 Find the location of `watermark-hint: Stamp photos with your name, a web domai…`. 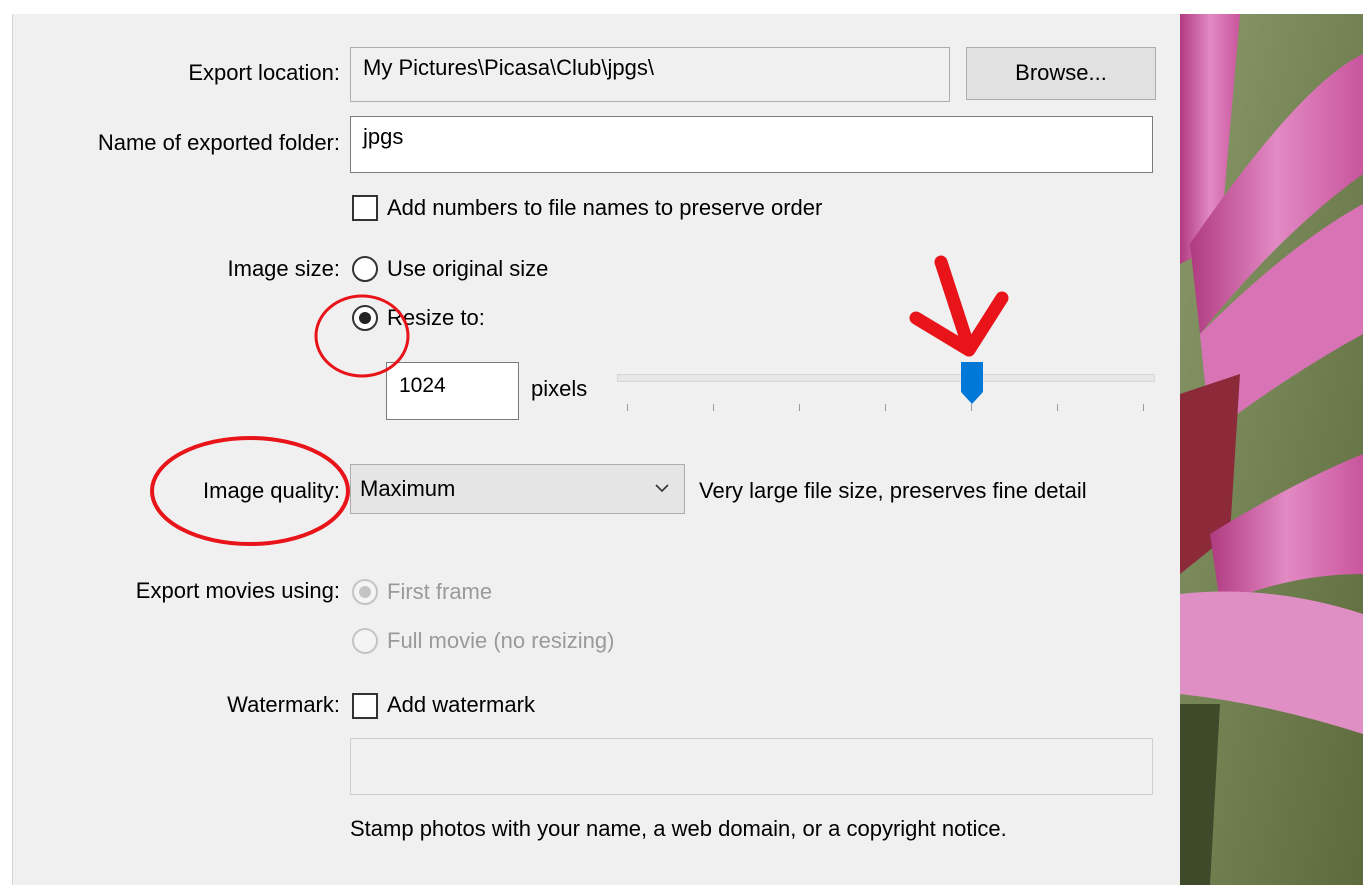

watermark-hint: Stamp photos with your name, a web domai… is located at coordinates (678, 828).